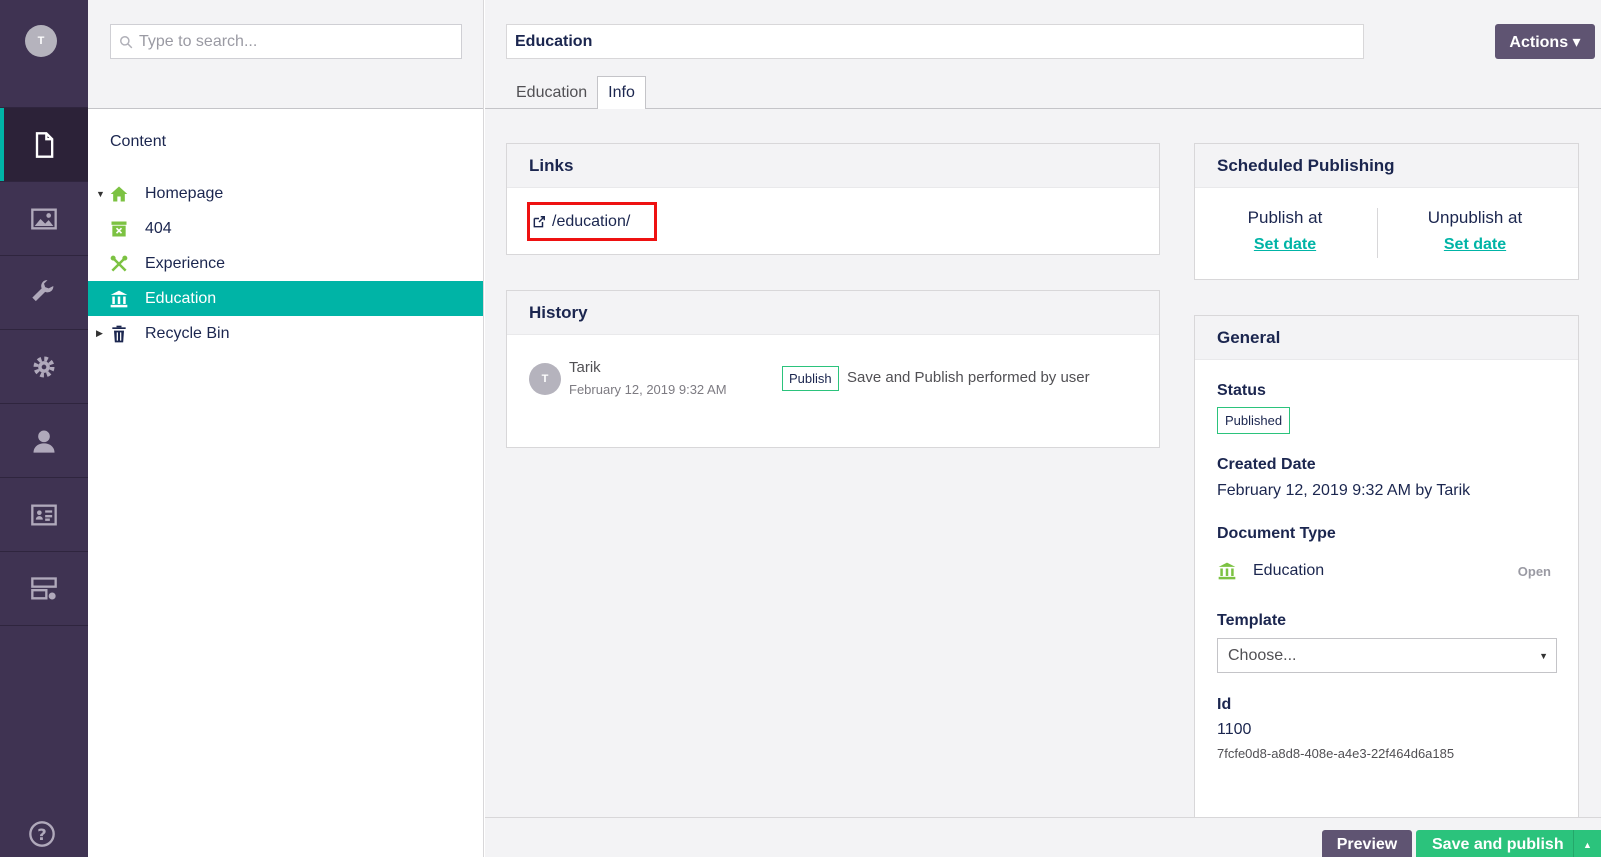  I want to click on section-users, so click(44, 440).